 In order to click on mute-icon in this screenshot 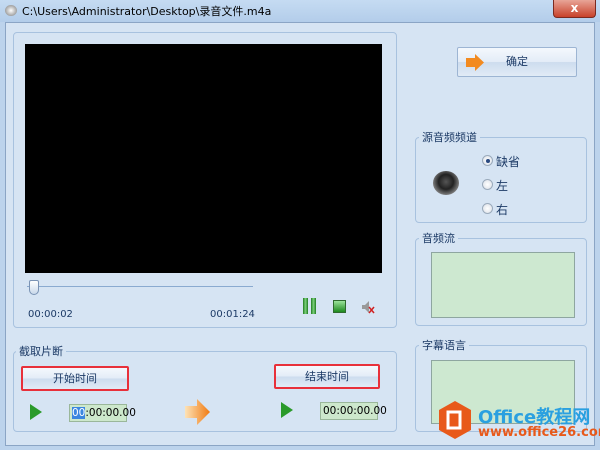, I will do `click(368, 307)`.